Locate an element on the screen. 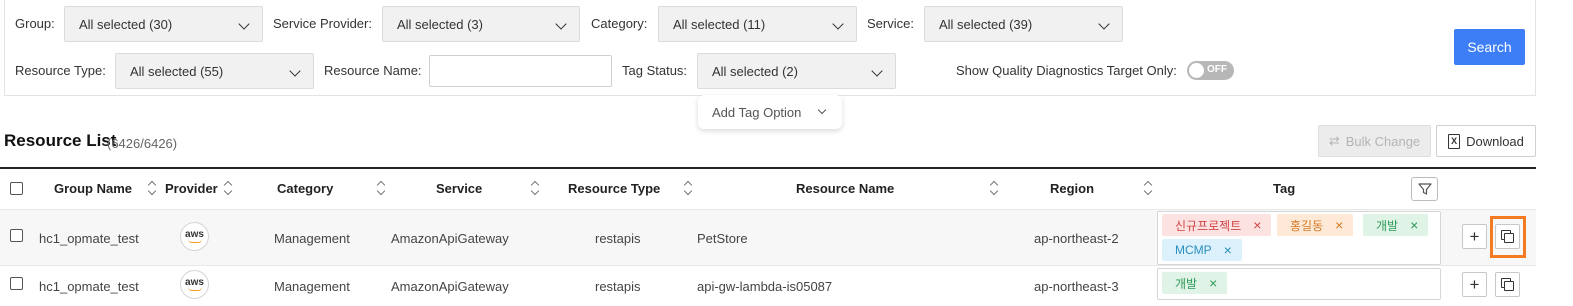 The width and height of the screenshot is (1573, 306). column-header-group-name: Group Name is located at coordinates (93, 188).